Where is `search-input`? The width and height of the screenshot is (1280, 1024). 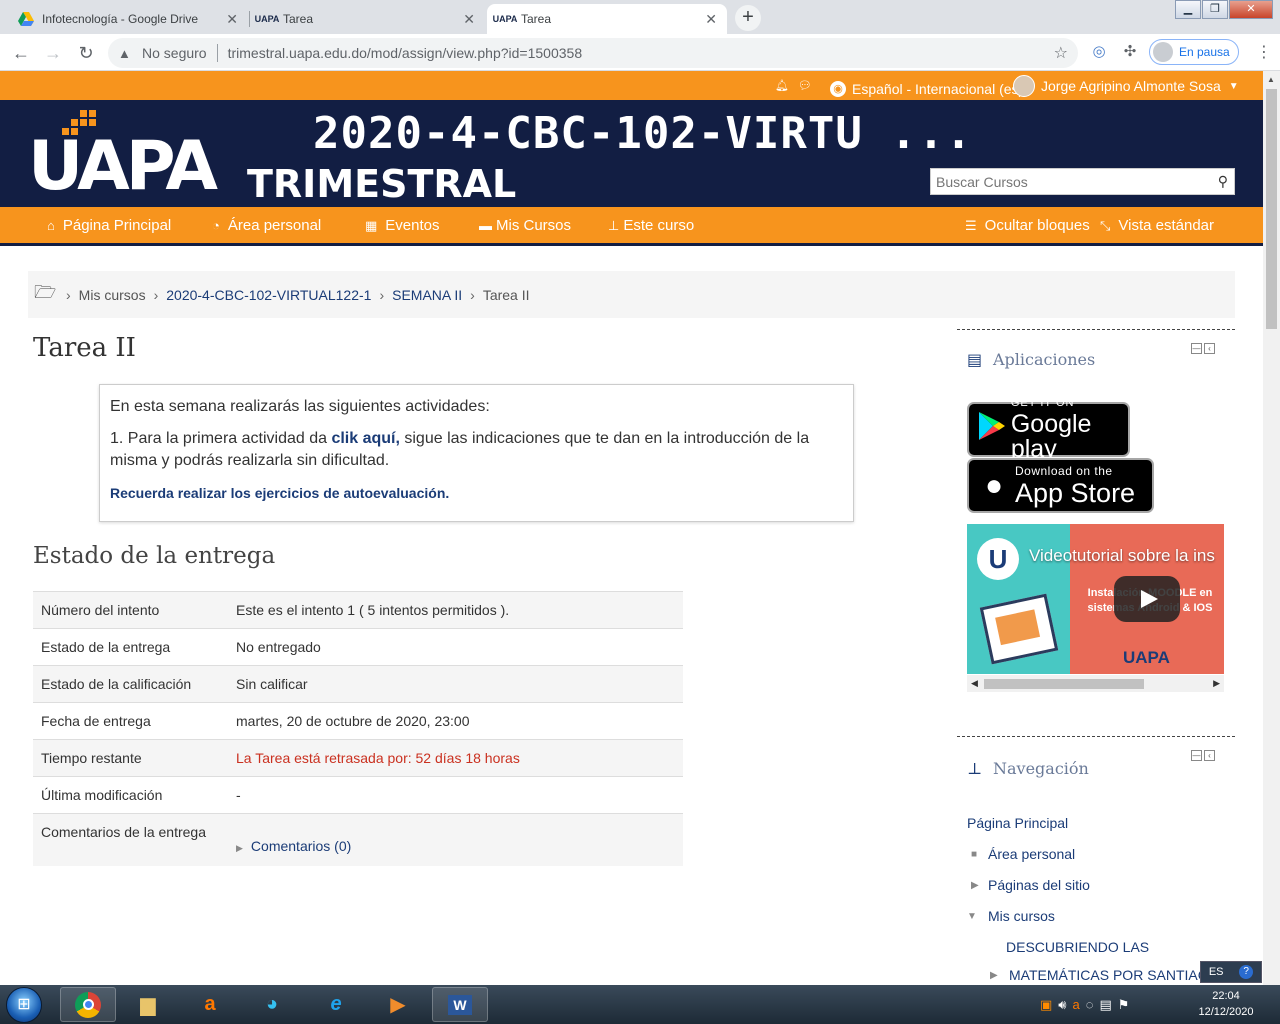
search-input is located at coordinates (1066, 181).